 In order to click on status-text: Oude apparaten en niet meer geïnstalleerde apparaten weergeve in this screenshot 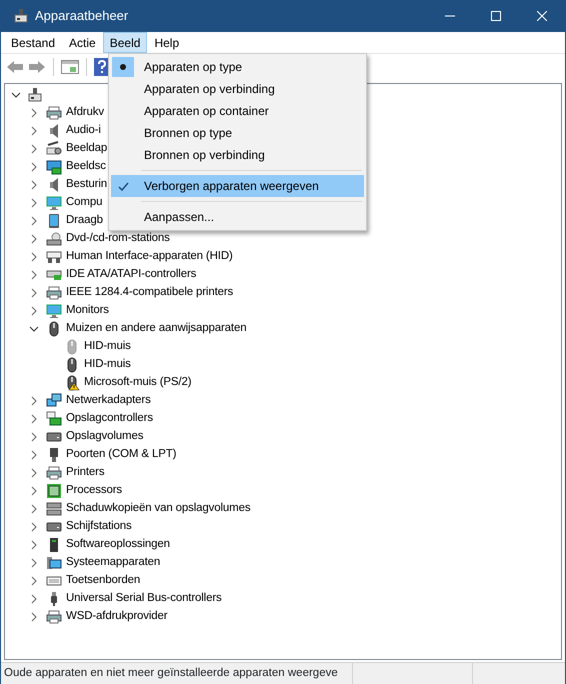, I will do `click(177, 673)`.